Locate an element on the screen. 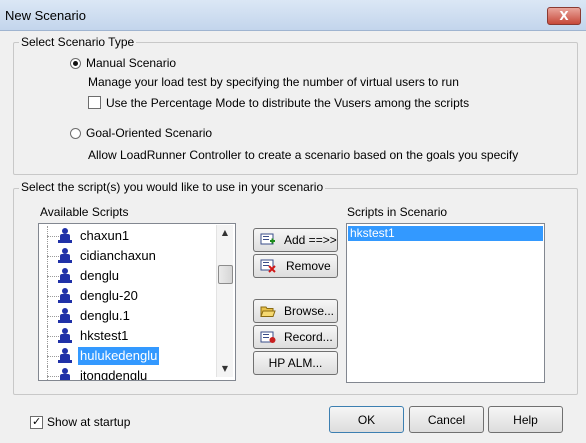  scroll-down-icon: ▼ is located at coordinates (225, 369).